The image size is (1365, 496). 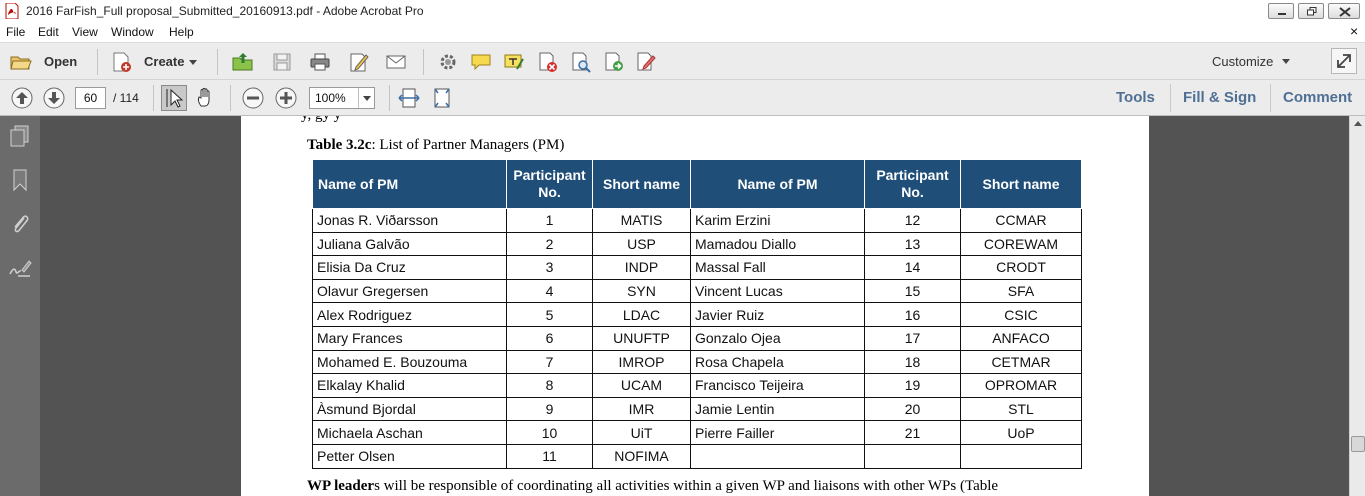 I want to click on attachment-icon, so click(x=20, y=224).